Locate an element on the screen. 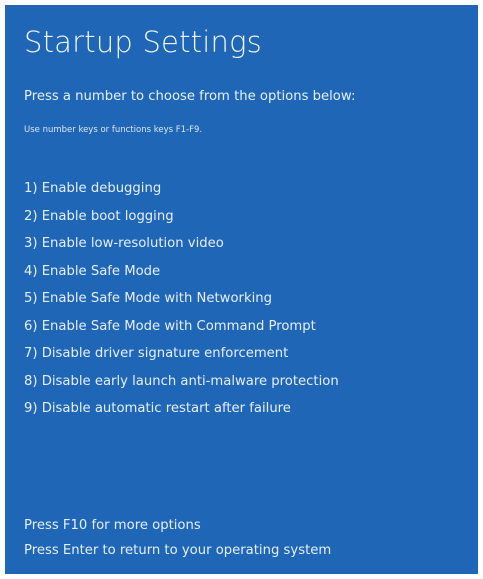 This screenshot has height=579, width=483. page-title: Startup Settings is located at coordinates (143, 42).